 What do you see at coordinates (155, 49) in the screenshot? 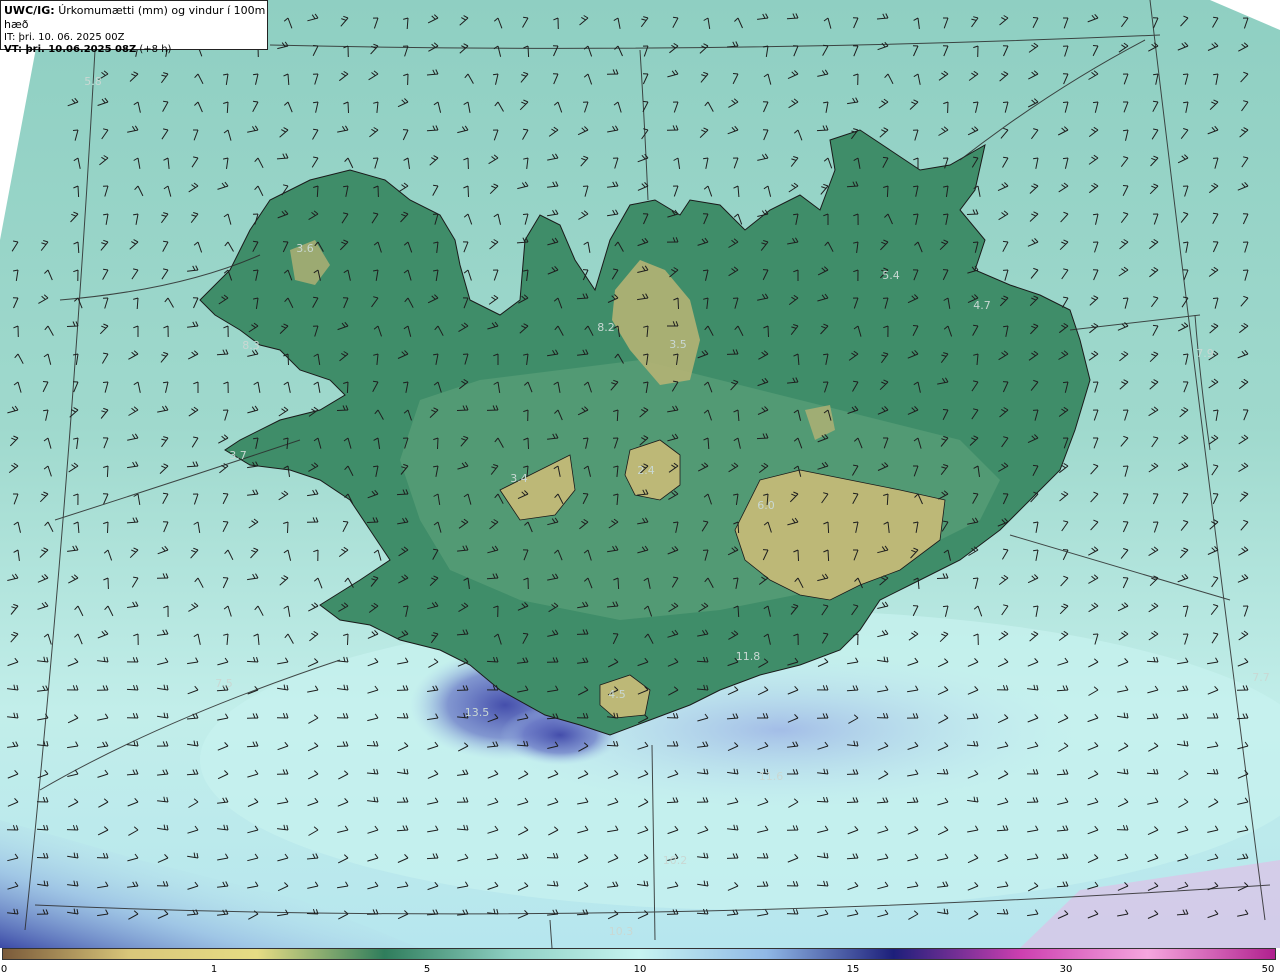
I see `vt-offset: (+8 h)` at bounding box center [155, 49].